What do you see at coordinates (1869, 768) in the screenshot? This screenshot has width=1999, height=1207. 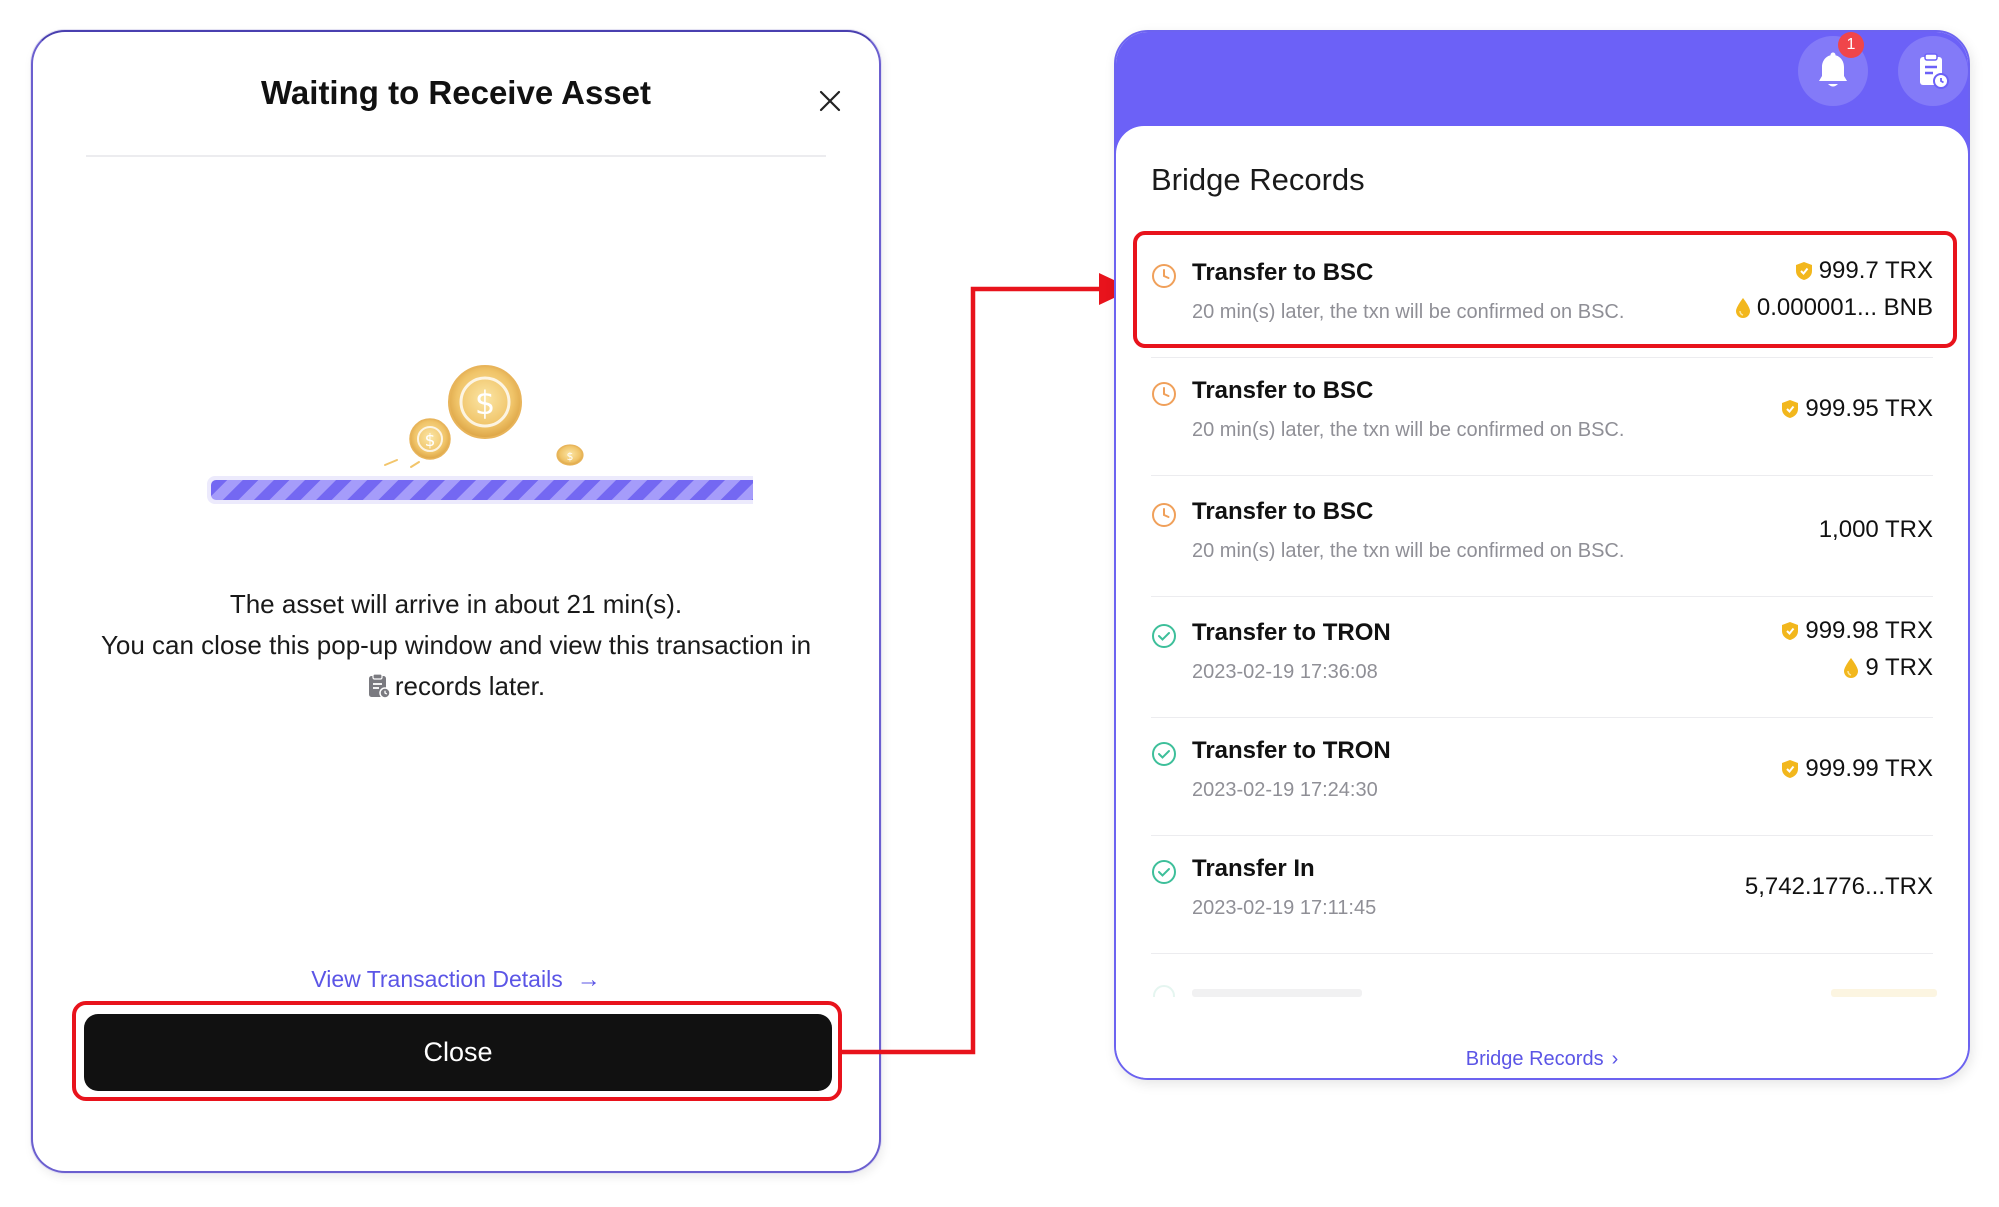 I see `record-amount-value: 999.99 TRX` at bounding box center [1869, 768].